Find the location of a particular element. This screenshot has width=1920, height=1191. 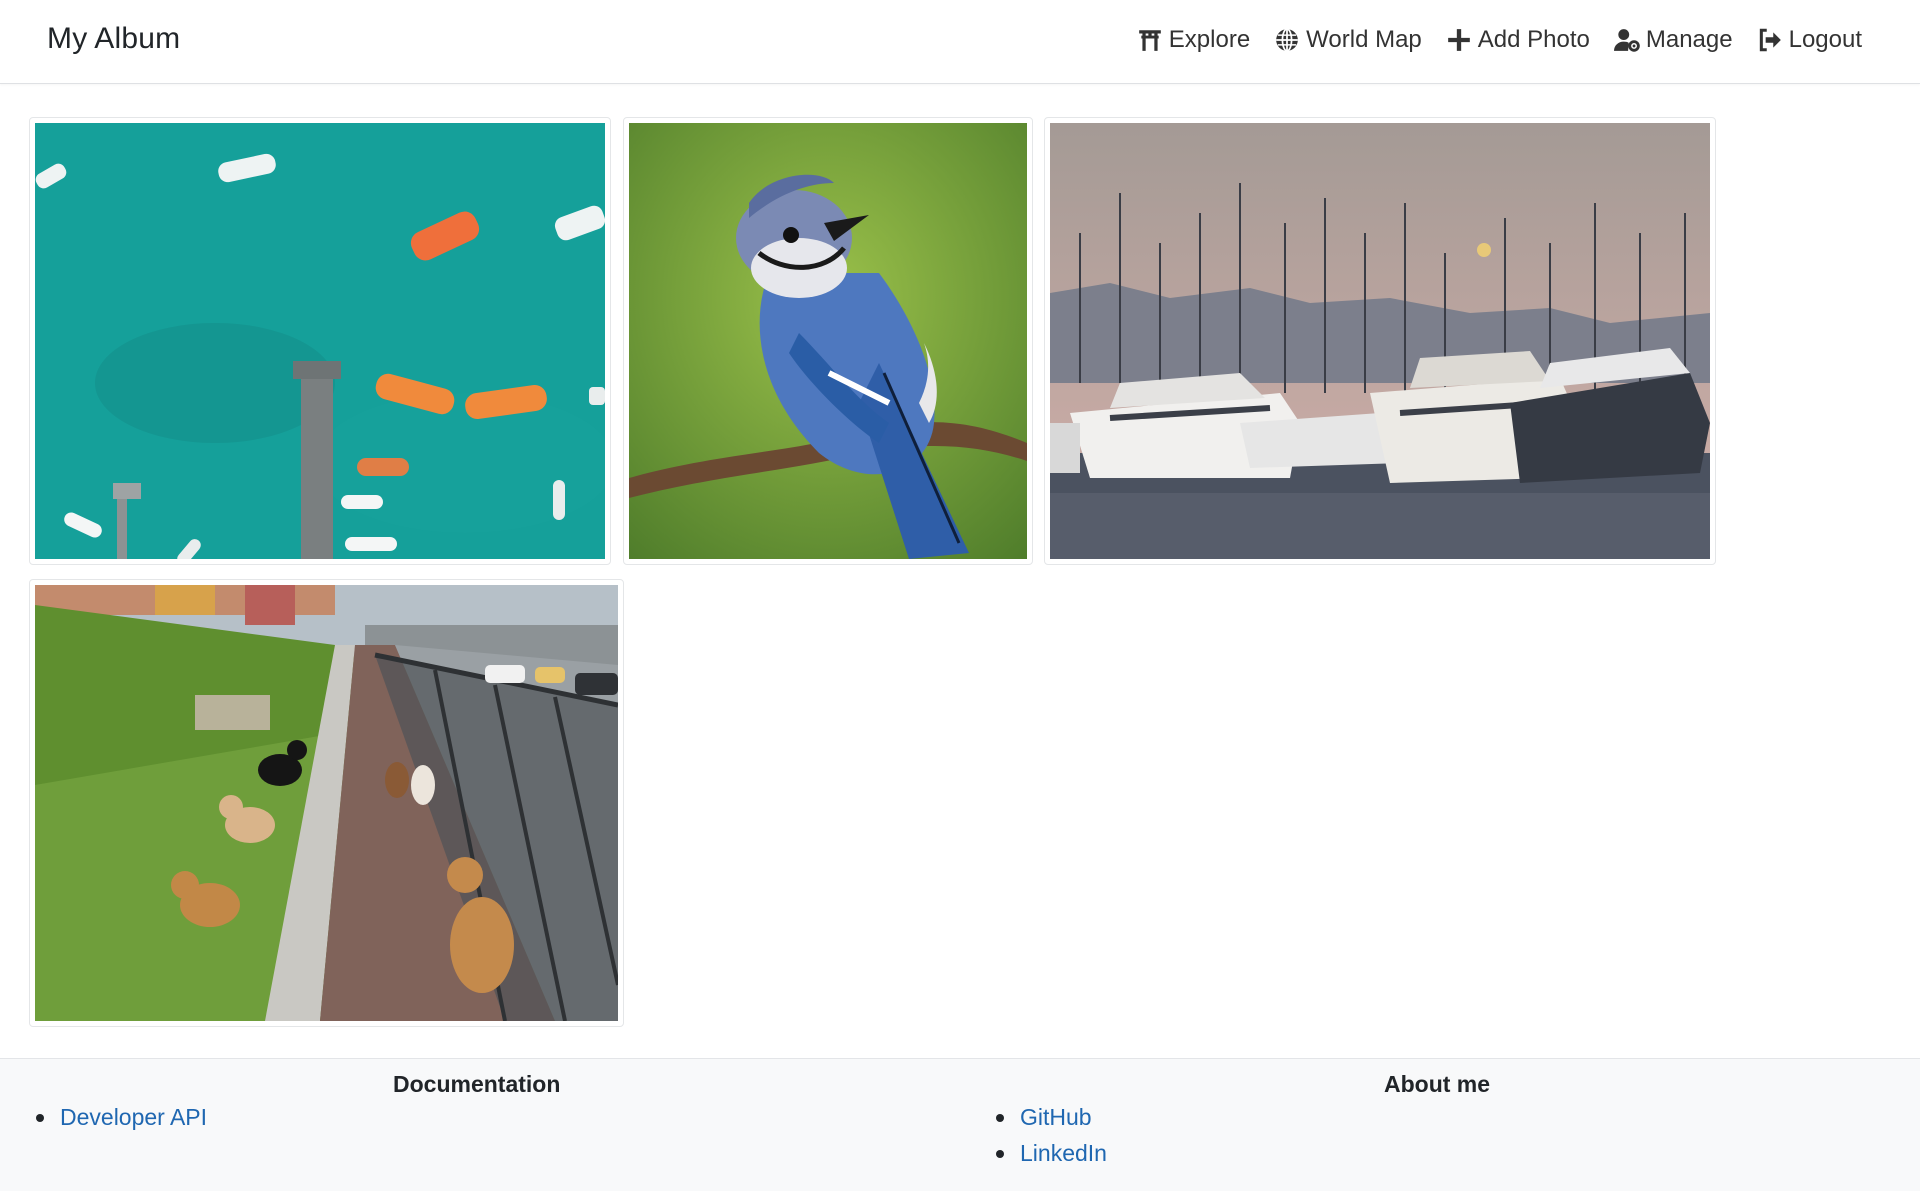

nav-add-photo-link: Add Photo is located at coordinates (1518, 40).